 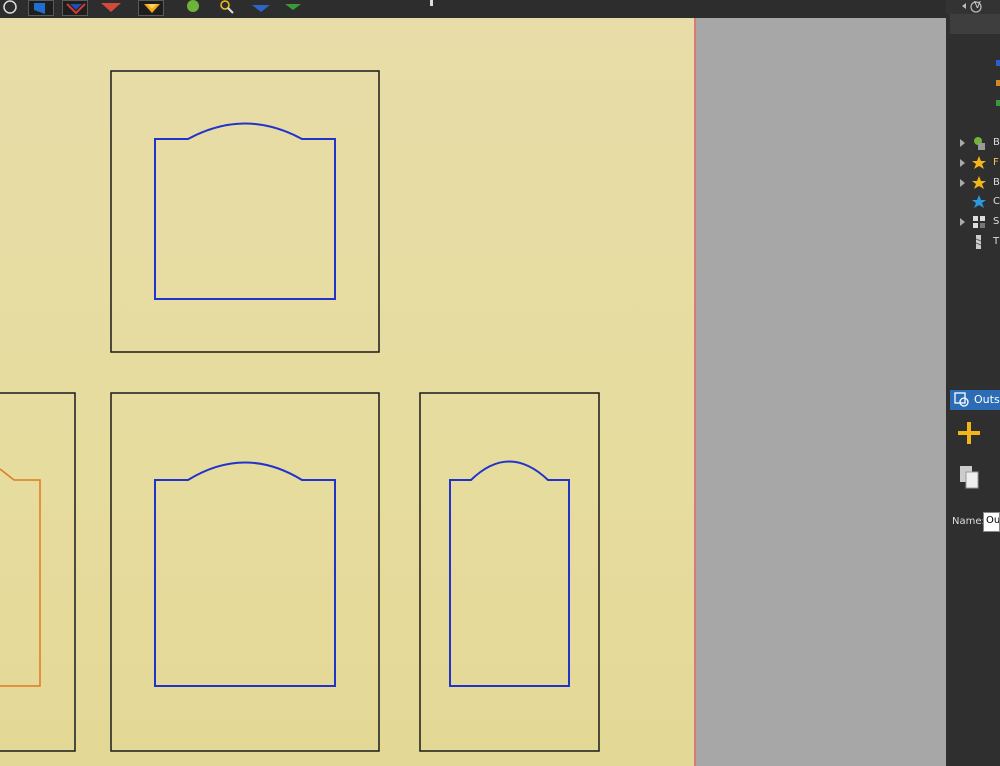 I want to click on cursor-marker, so click(x=431, y=3).